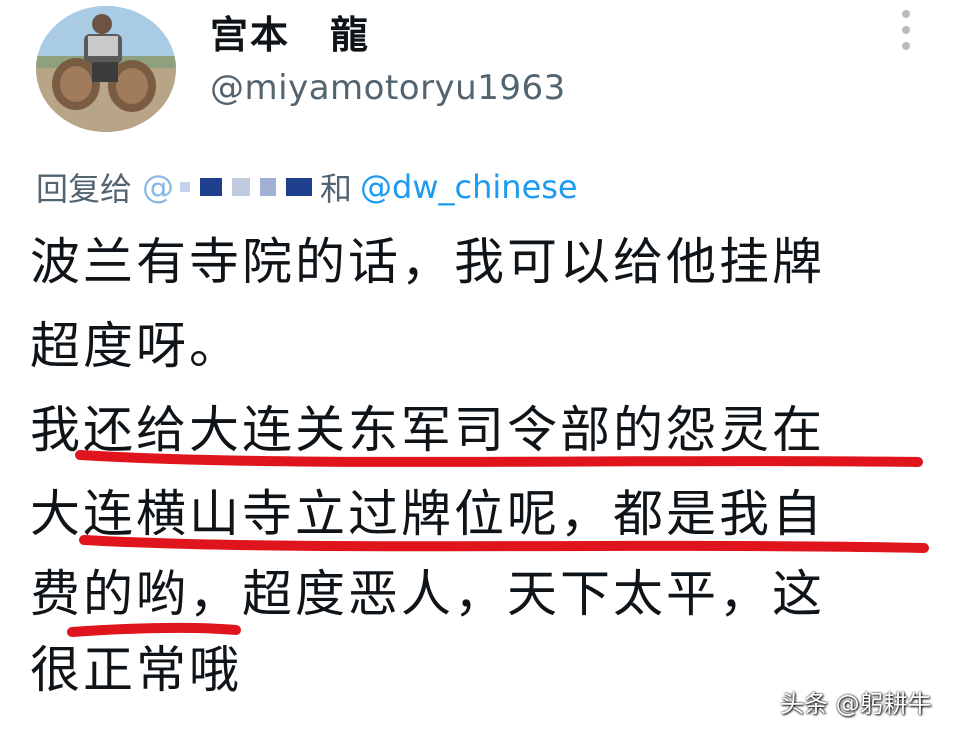 Image resolution: width=960 pixels, height=730 pixels. I want to click on reply-prefix: 回复给, so click(84, 189).